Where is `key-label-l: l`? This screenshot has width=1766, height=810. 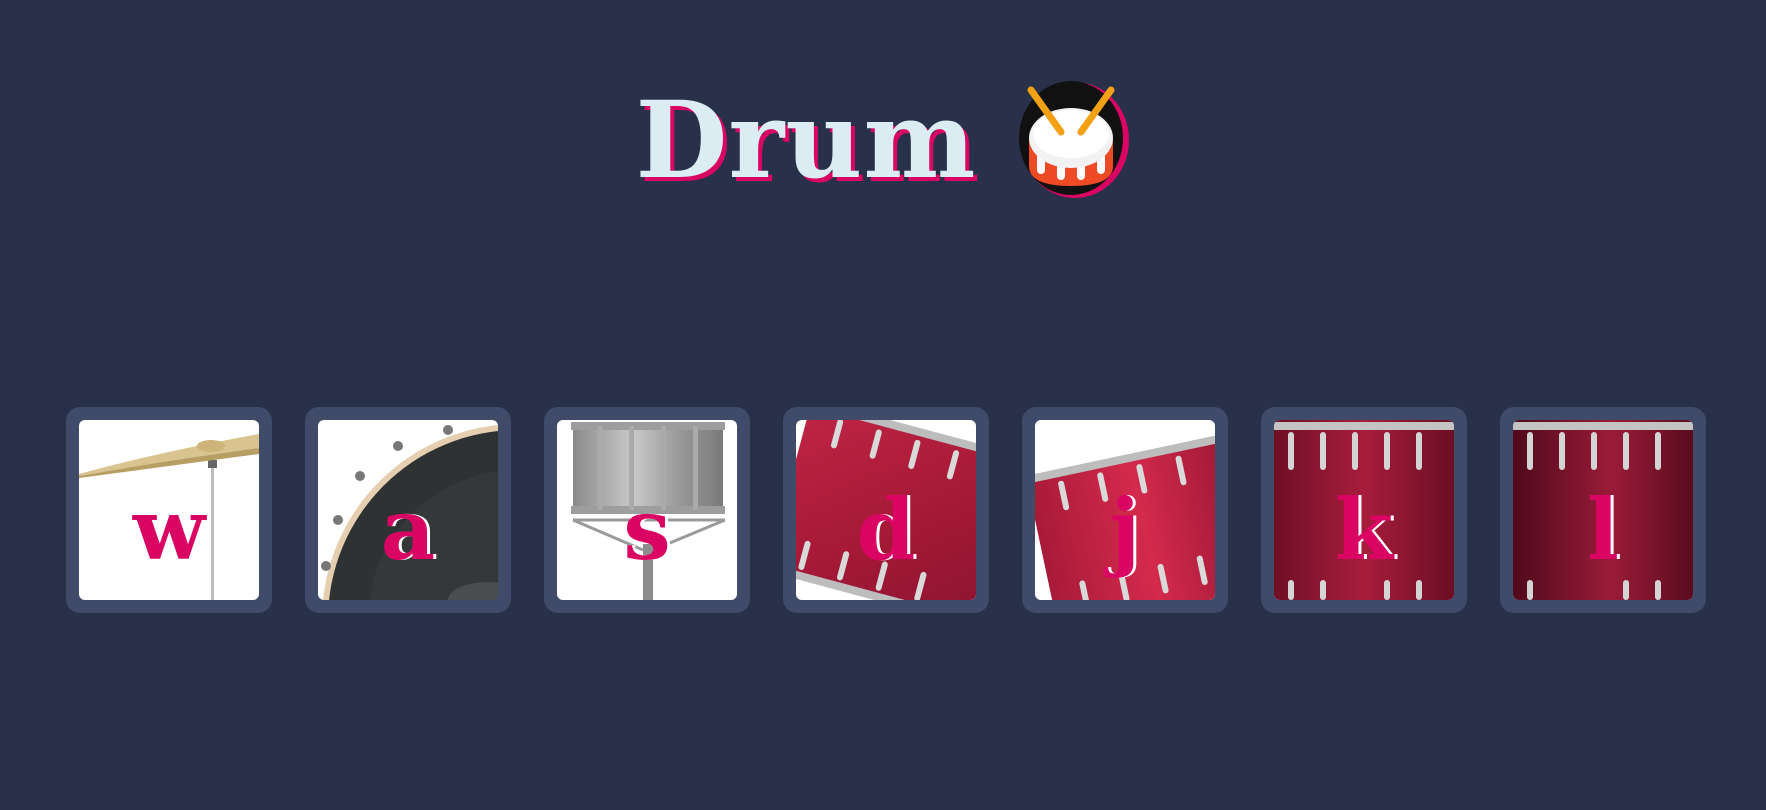 key-label-l: l is located at coordinates (1603, 529).